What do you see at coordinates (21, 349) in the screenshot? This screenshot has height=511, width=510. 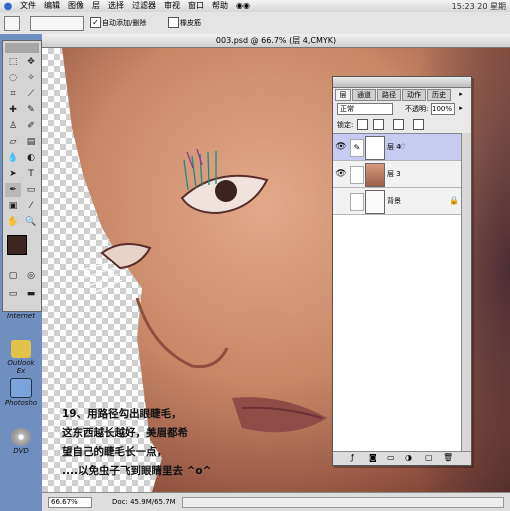 I see `outlook-icon` at bounding box center [21, 349].